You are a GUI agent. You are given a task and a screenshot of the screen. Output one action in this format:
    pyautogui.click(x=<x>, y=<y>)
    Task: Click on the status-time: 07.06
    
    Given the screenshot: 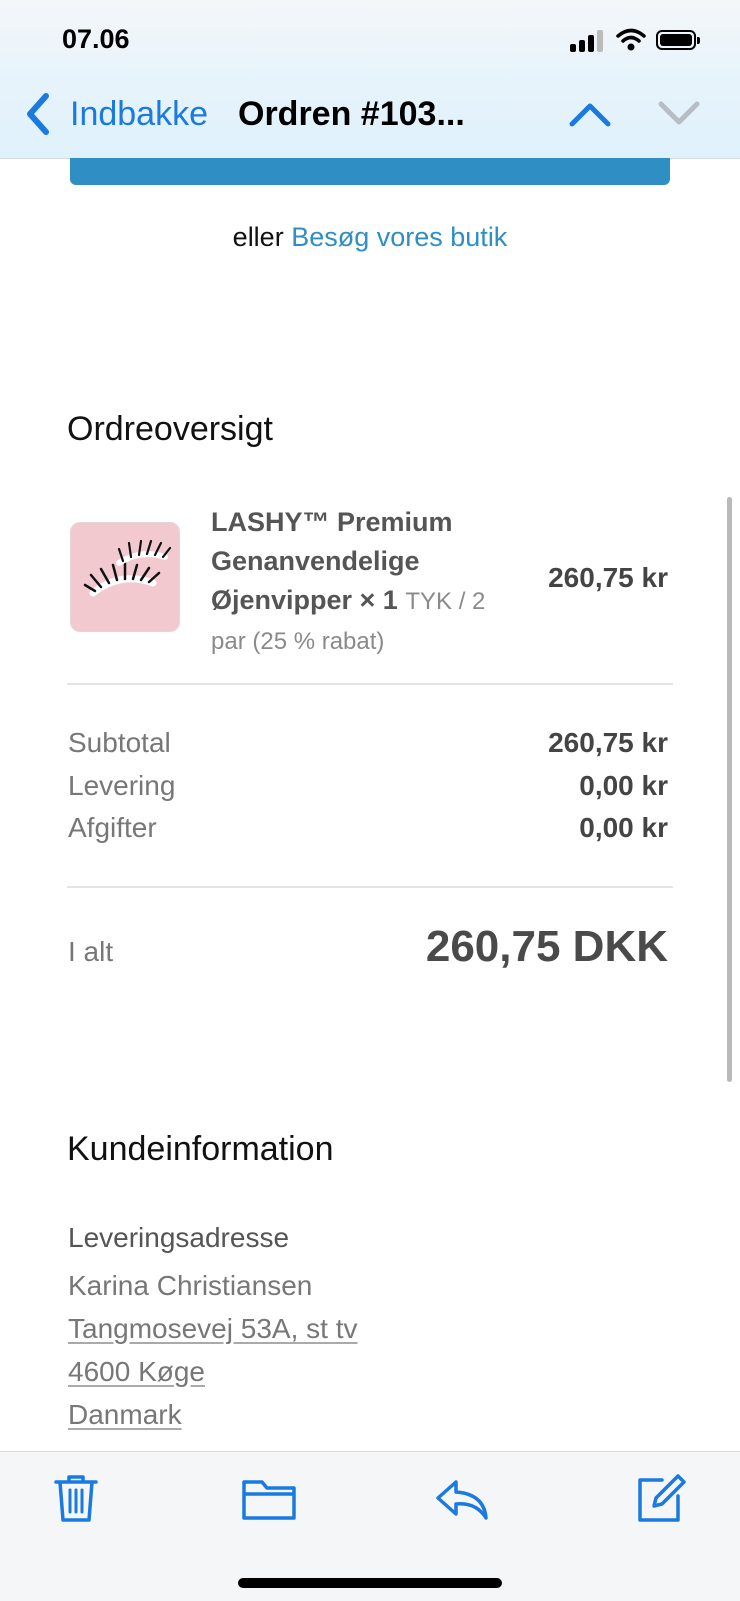 What is the action you would take?
    pyautogui.click(x=96, y=39)
    